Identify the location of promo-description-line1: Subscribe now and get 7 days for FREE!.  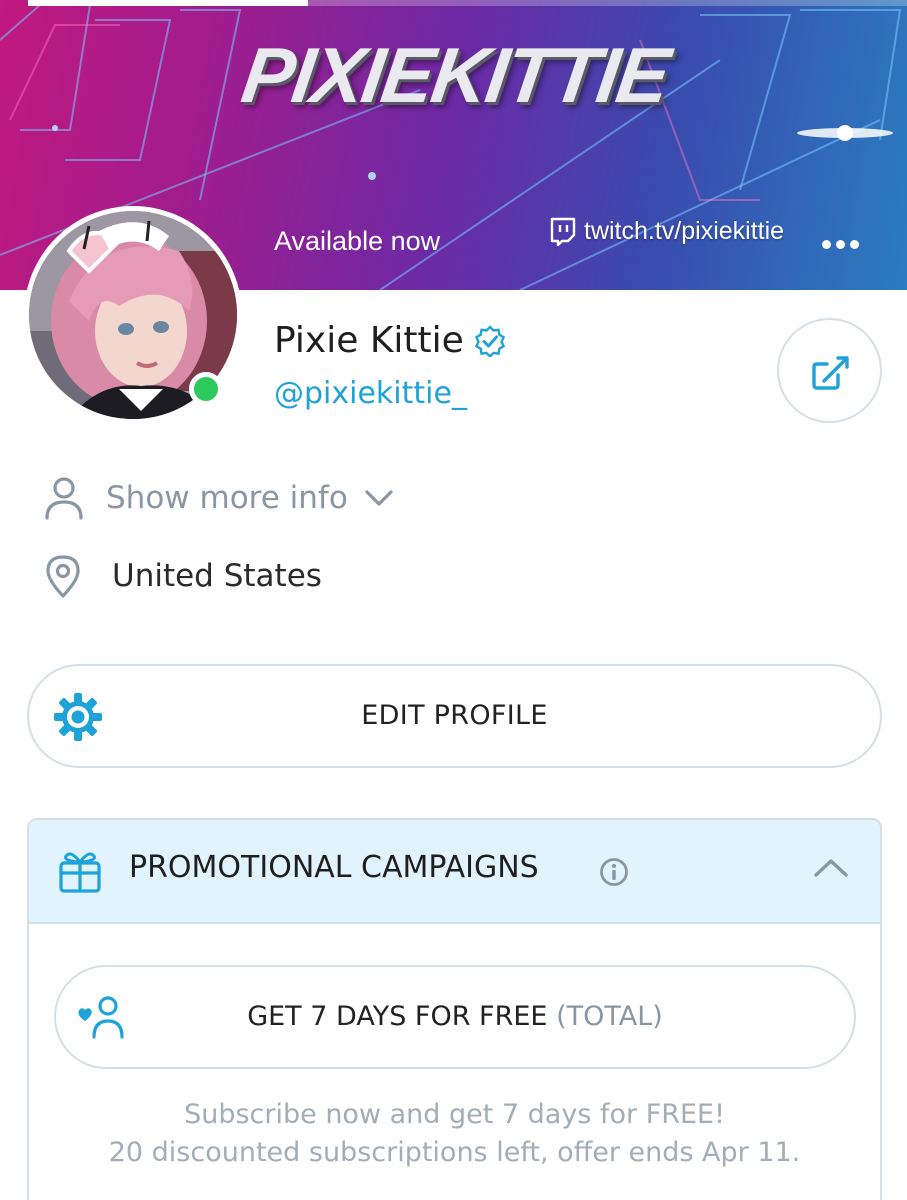
(454, 1114).